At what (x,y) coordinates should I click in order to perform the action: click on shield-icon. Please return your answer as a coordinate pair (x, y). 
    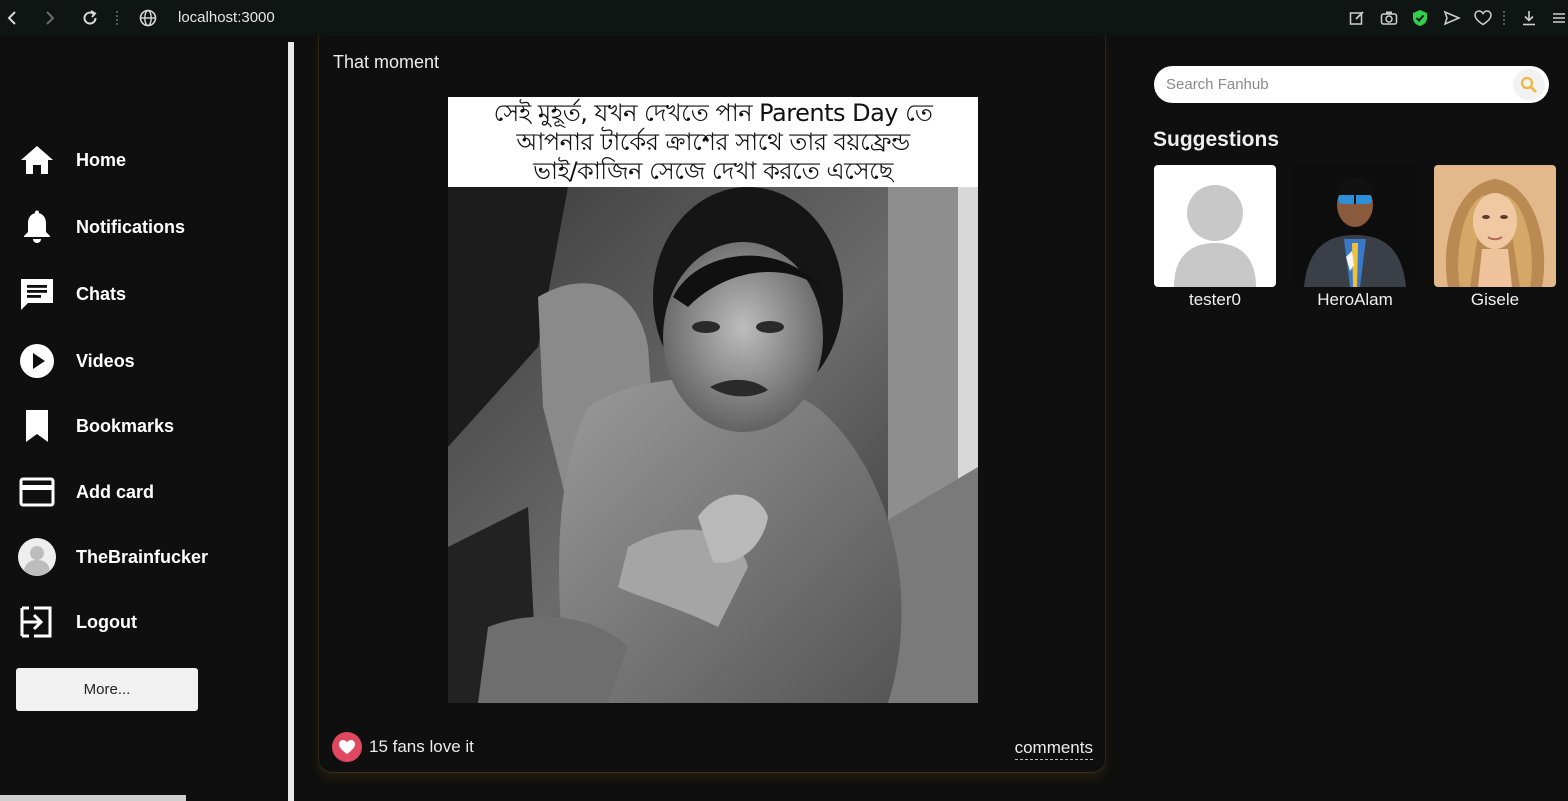
    Looking at the image, I should click on (1420, 18).